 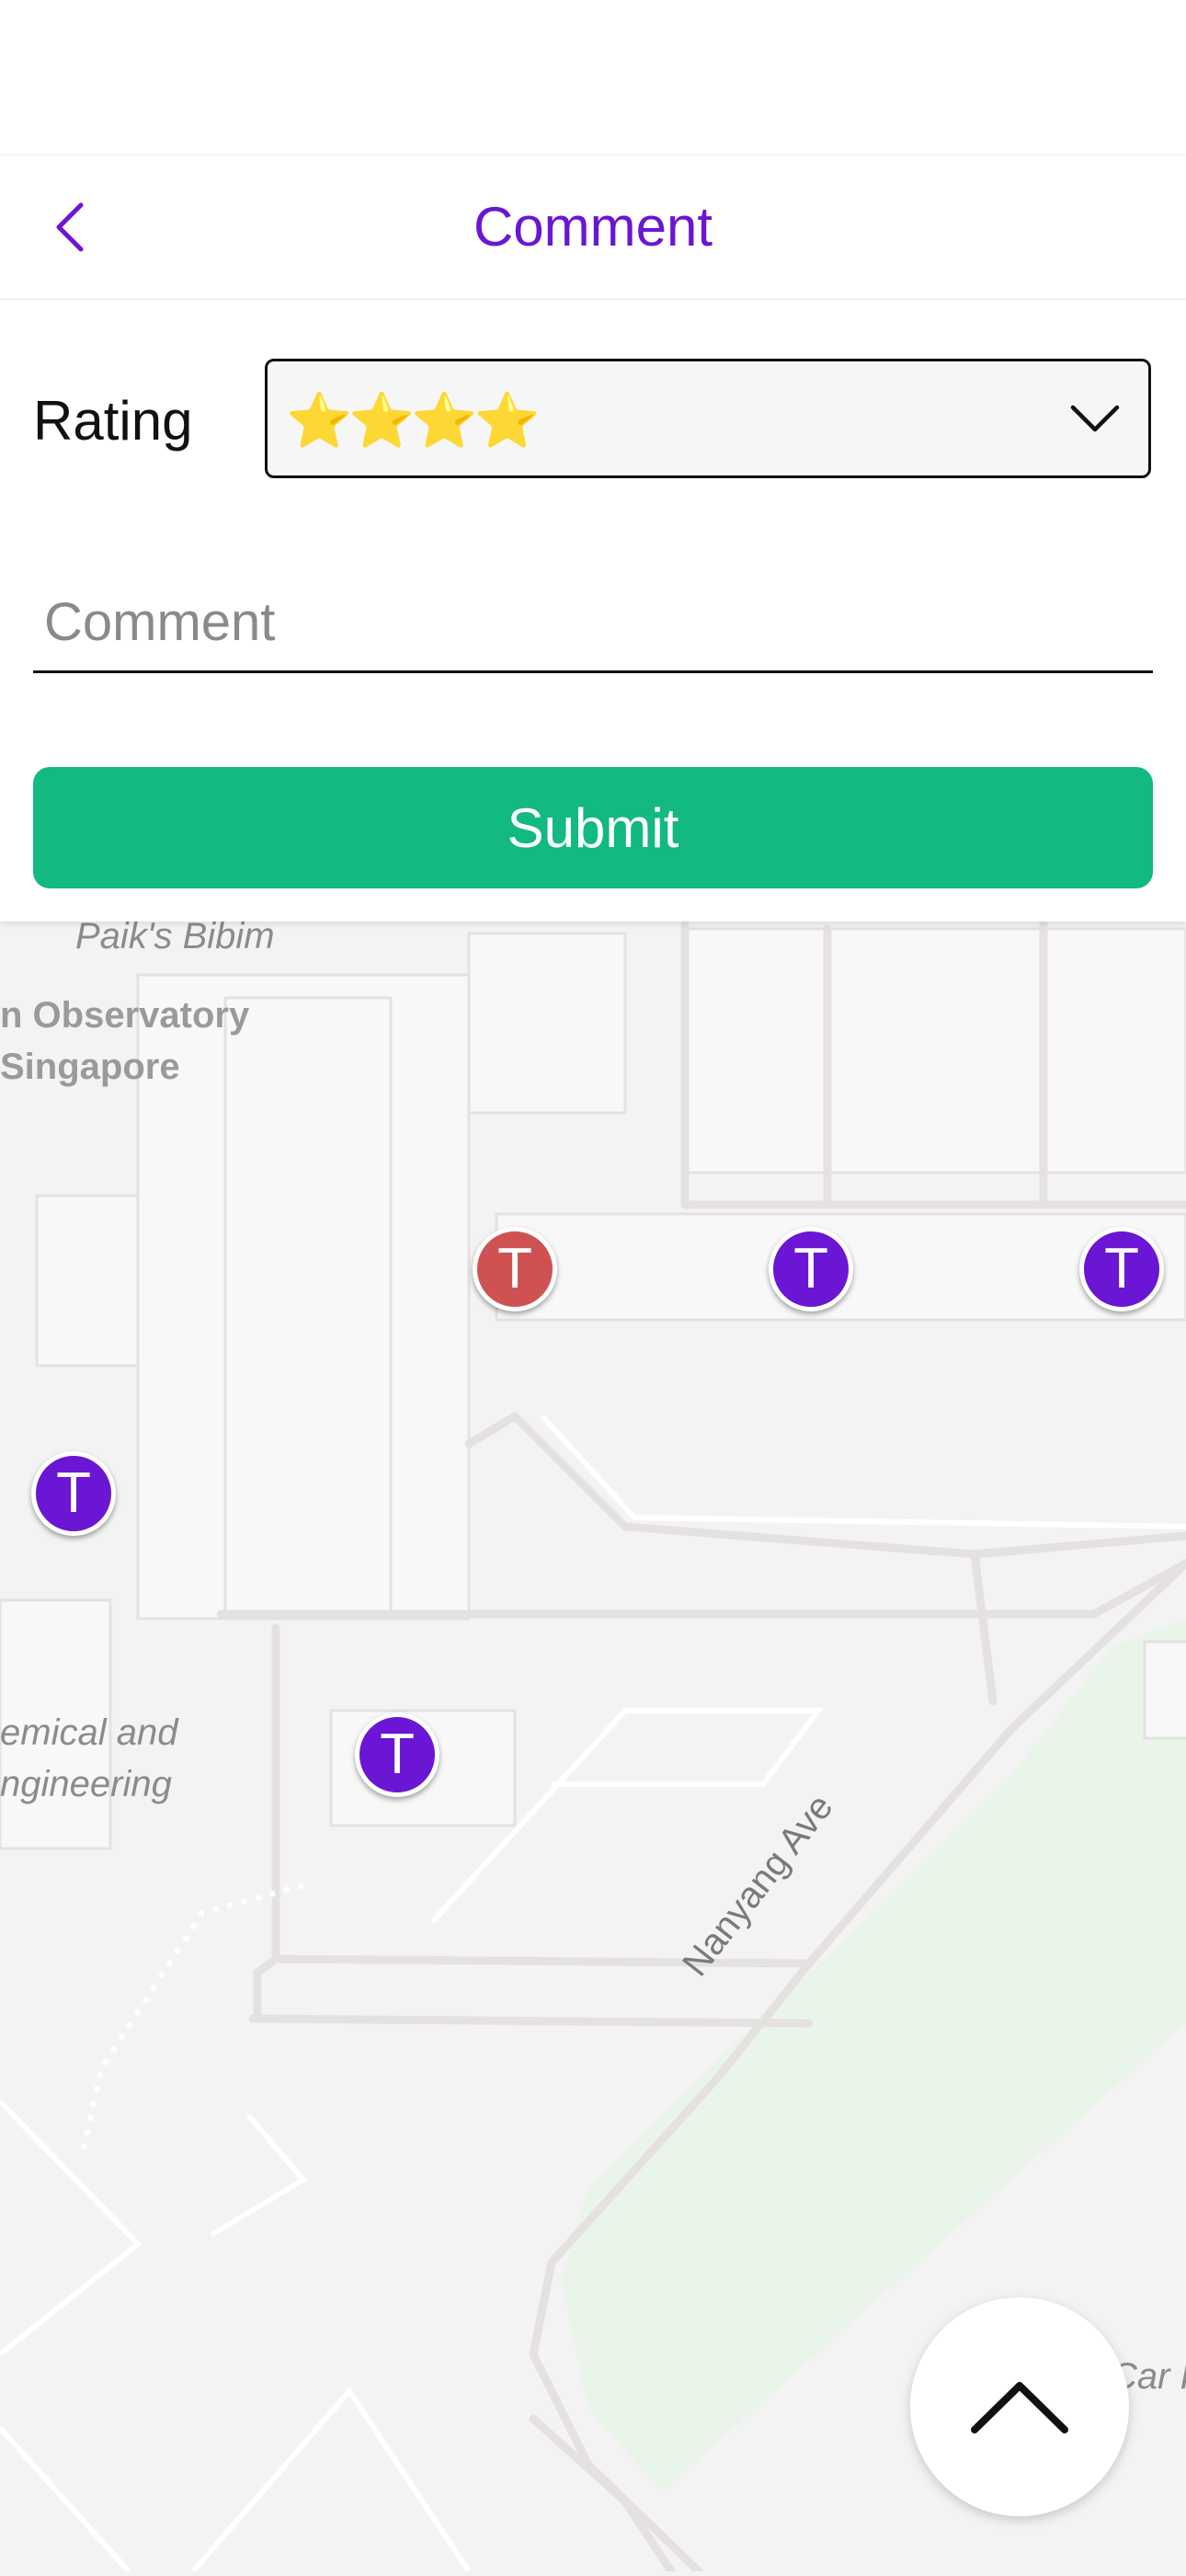 What do you see at coordinates (1095, 418) in the screenshot?
I see `chevron-down-icon` at bounding box center [1095, 418].